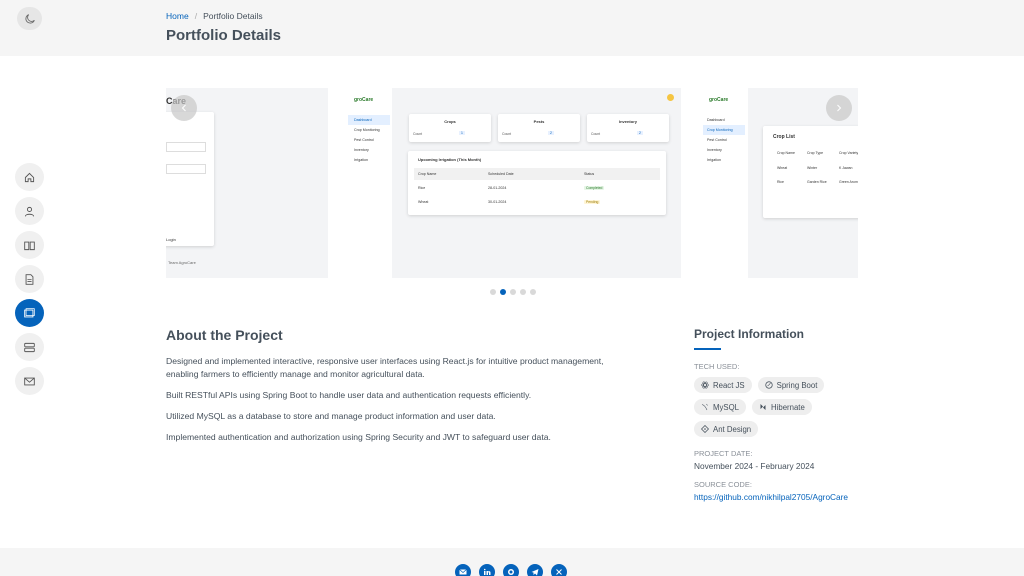  I want to click on home-icon, so click(29, 177).